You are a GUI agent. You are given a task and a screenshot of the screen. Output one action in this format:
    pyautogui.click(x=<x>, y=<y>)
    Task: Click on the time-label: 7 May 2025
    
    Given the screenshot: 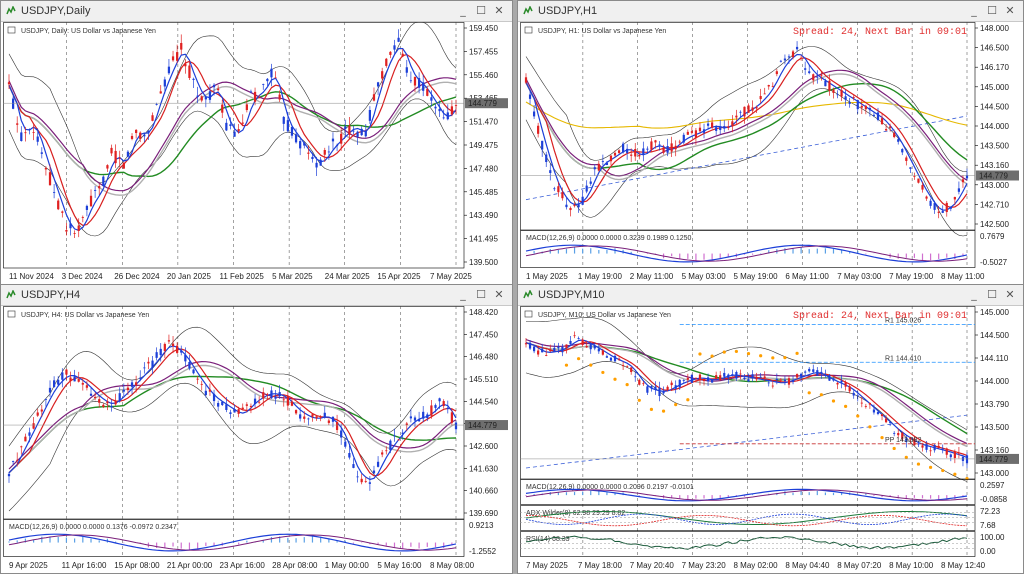 What is the action you would take?
    pyautogui.click(x=451, y=276)
    